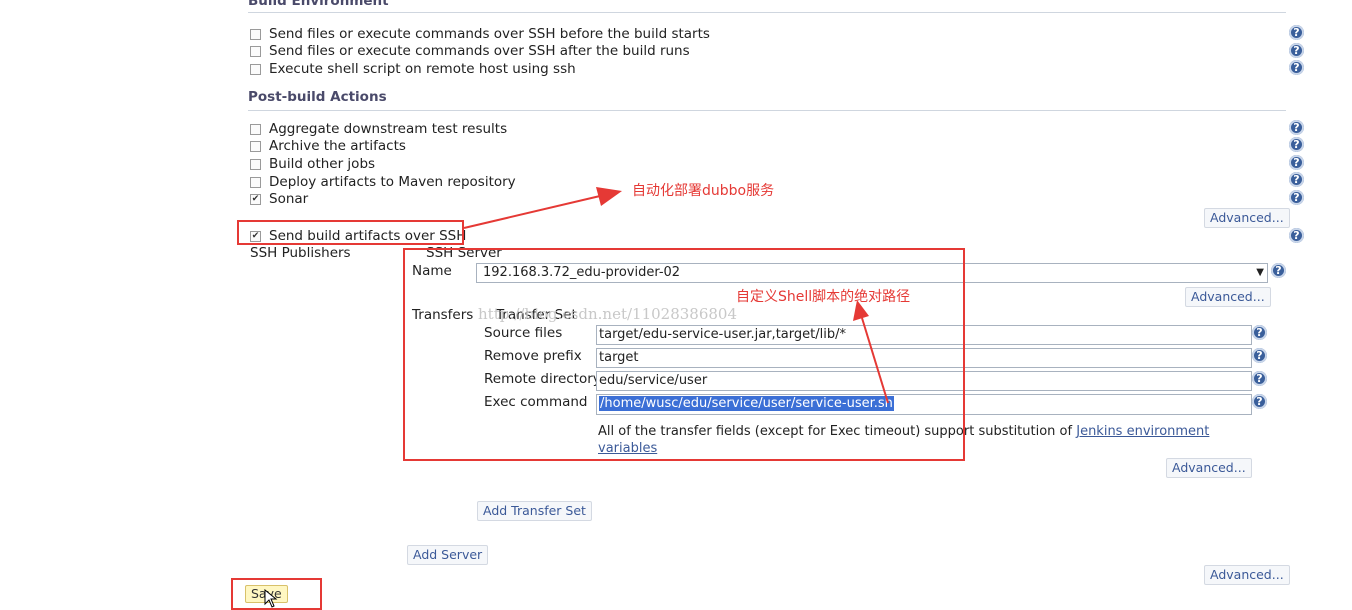 The width and height of the screenshot is (1352, 610). What do you see at coordinates (609, 196) in the screenshot?
I see `arrow-head-deploy` at bounding box center [609, 196].